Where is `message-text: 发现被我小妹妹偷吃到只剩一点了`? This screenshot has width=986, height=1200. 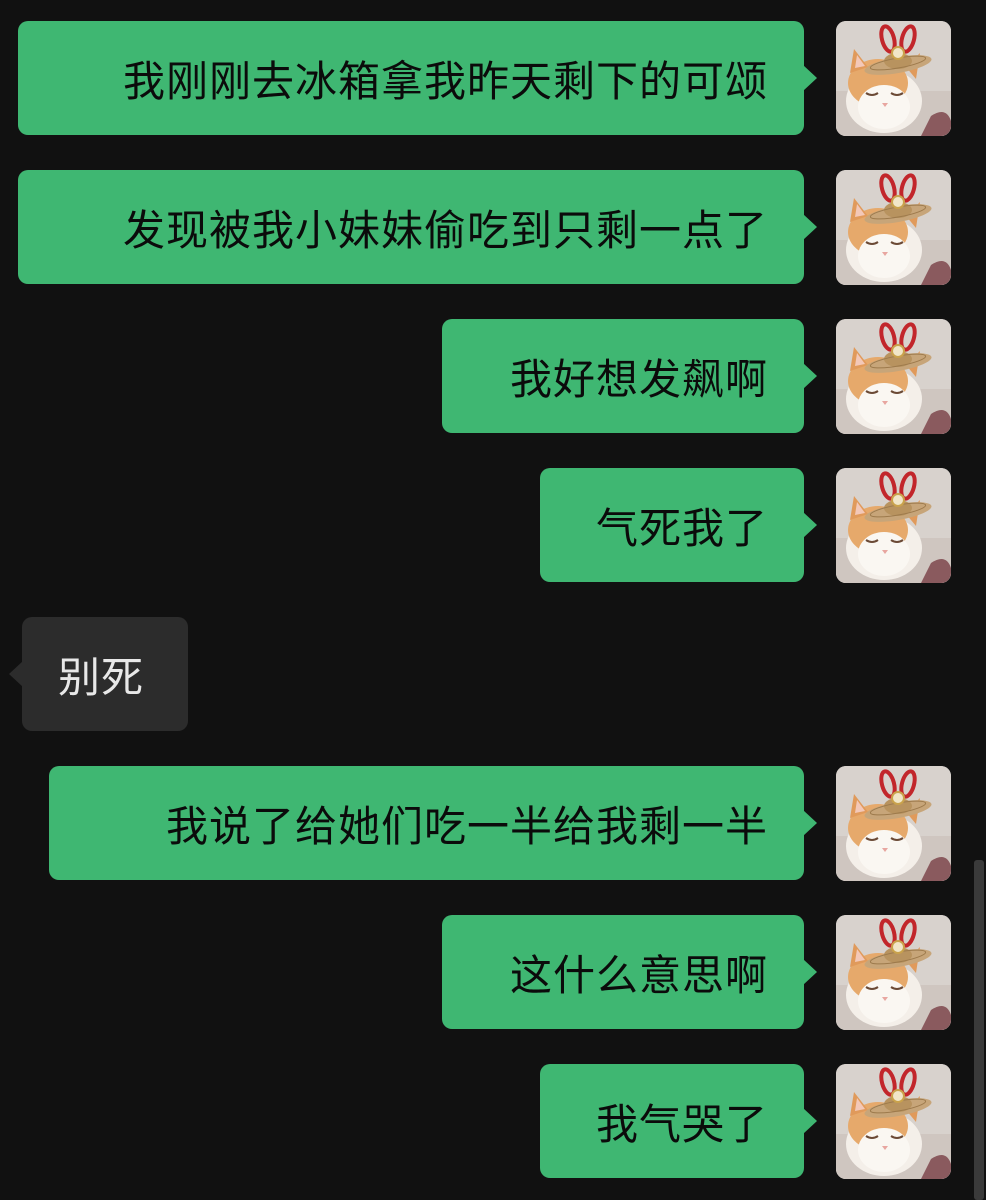
message-text: 发现被我小妹妹偷吃到只剩一点了 is located at coordinates (445, 230).